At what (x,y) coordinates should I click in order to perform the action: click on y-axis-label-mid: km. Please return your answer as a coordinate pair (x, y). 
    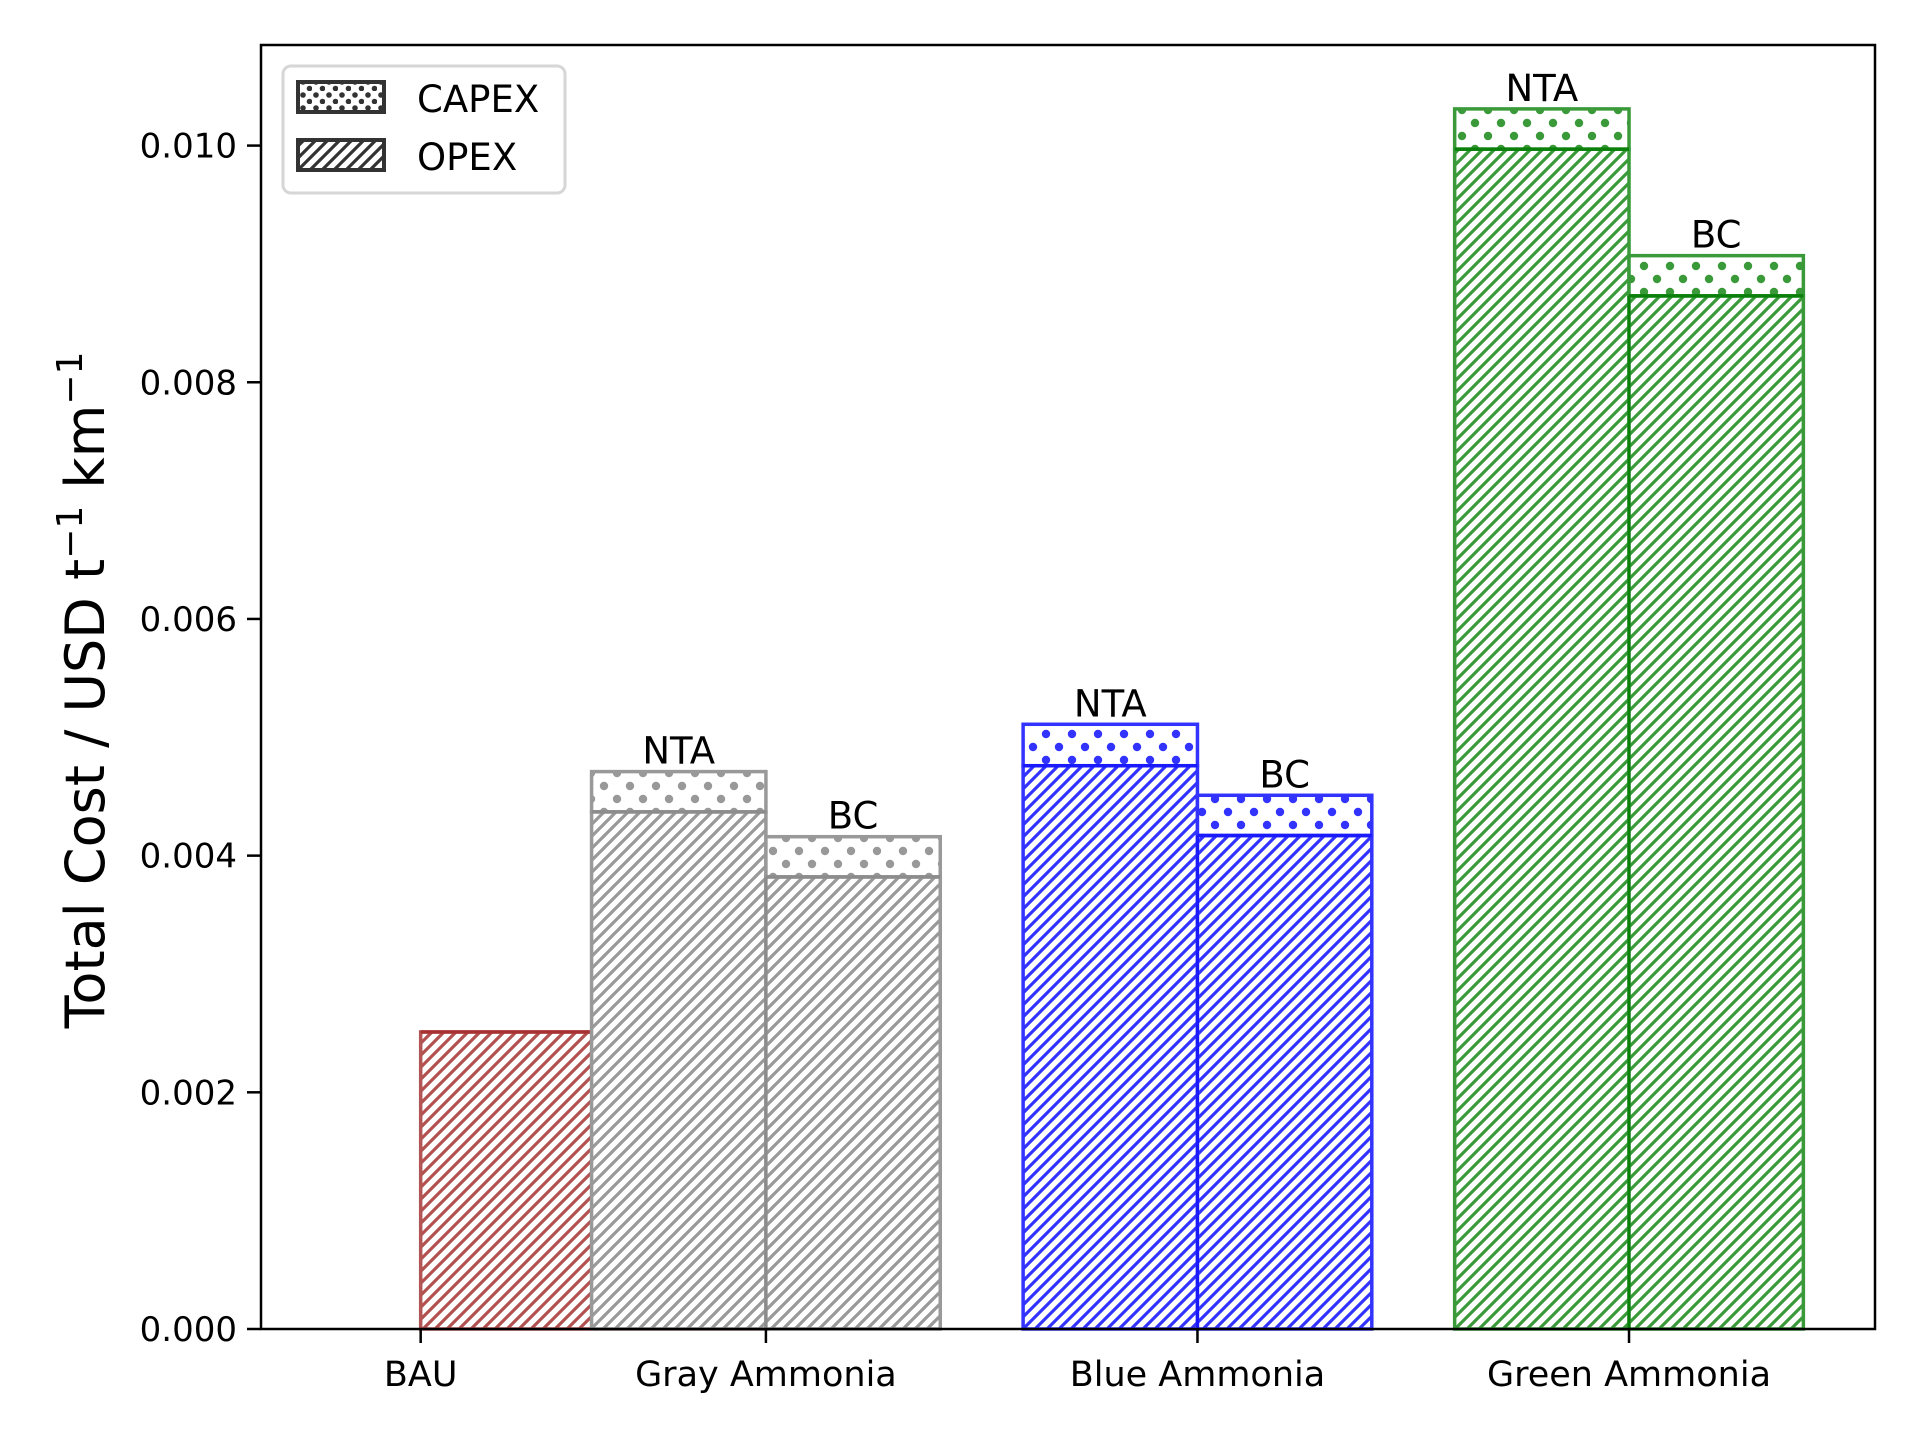
    Looking at the image, I should click on (85, 455).